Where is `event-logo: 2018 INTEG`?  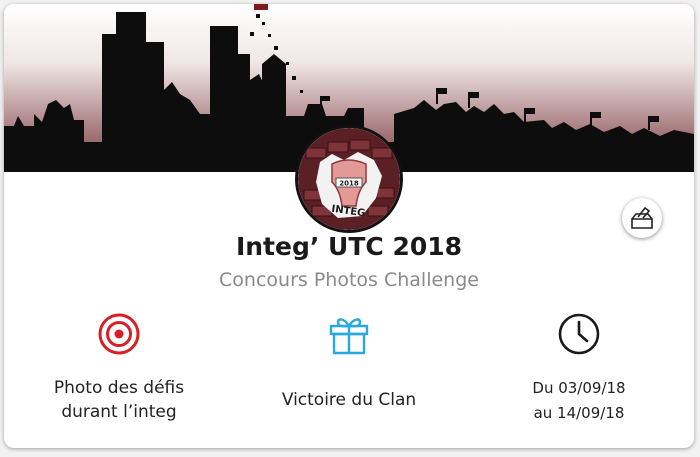
event-logo: 2018 INTEG is located at coordinates (349, 179).